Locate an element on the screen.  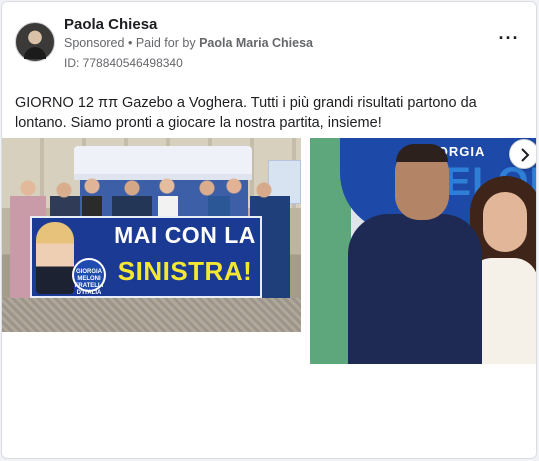
avatar is located at coordinates (35, 42).